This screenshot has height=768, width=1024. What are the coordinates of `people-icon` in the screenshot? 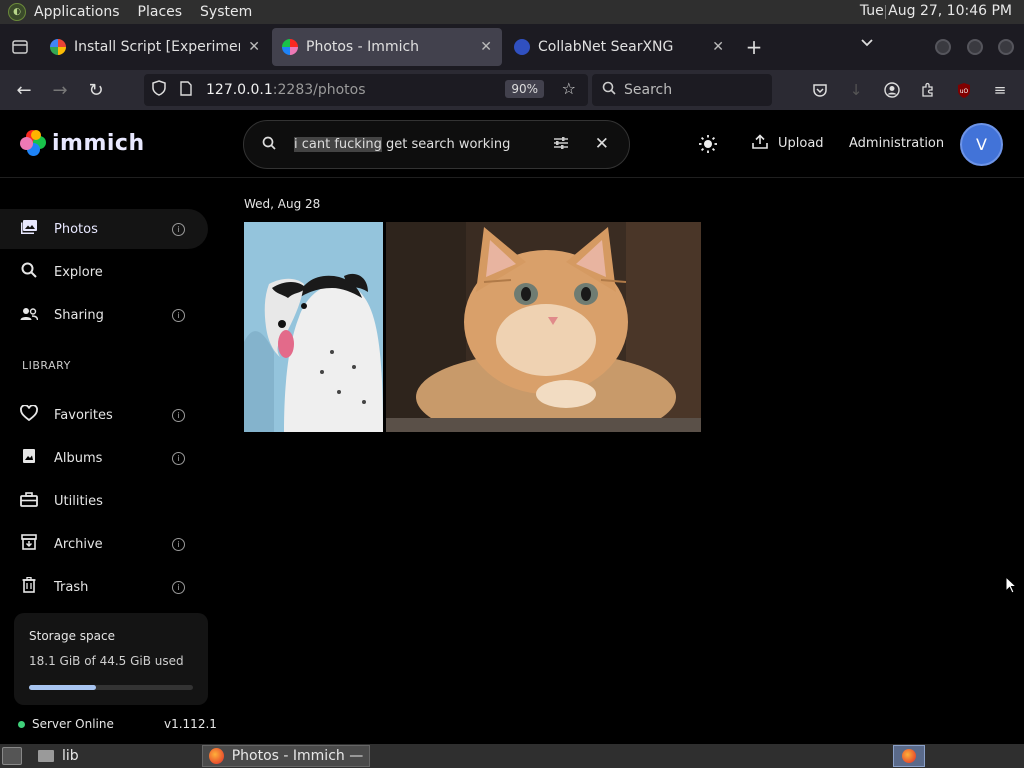 It's located at (29, 315).